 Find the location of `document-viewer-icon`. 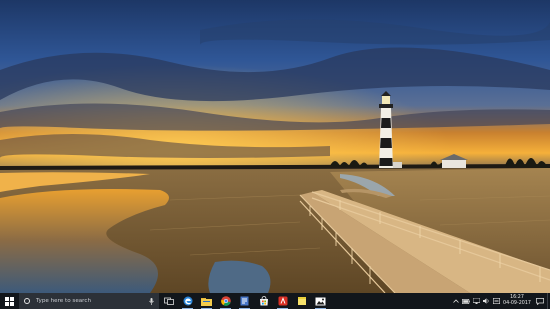

document-viewer-icon is located at coordinates (244, 301).